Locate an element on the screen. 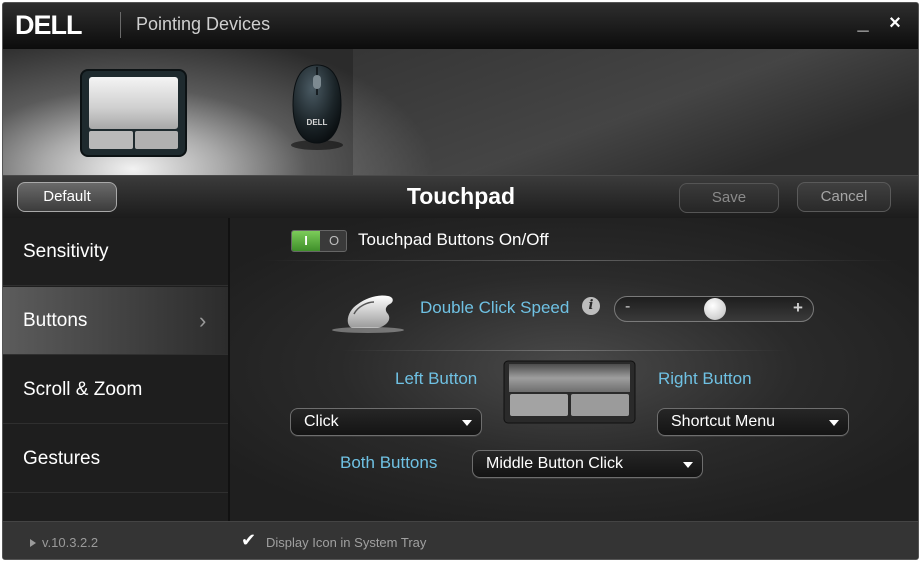  right-button-label: Right Button is located at coordinates (705, 378).